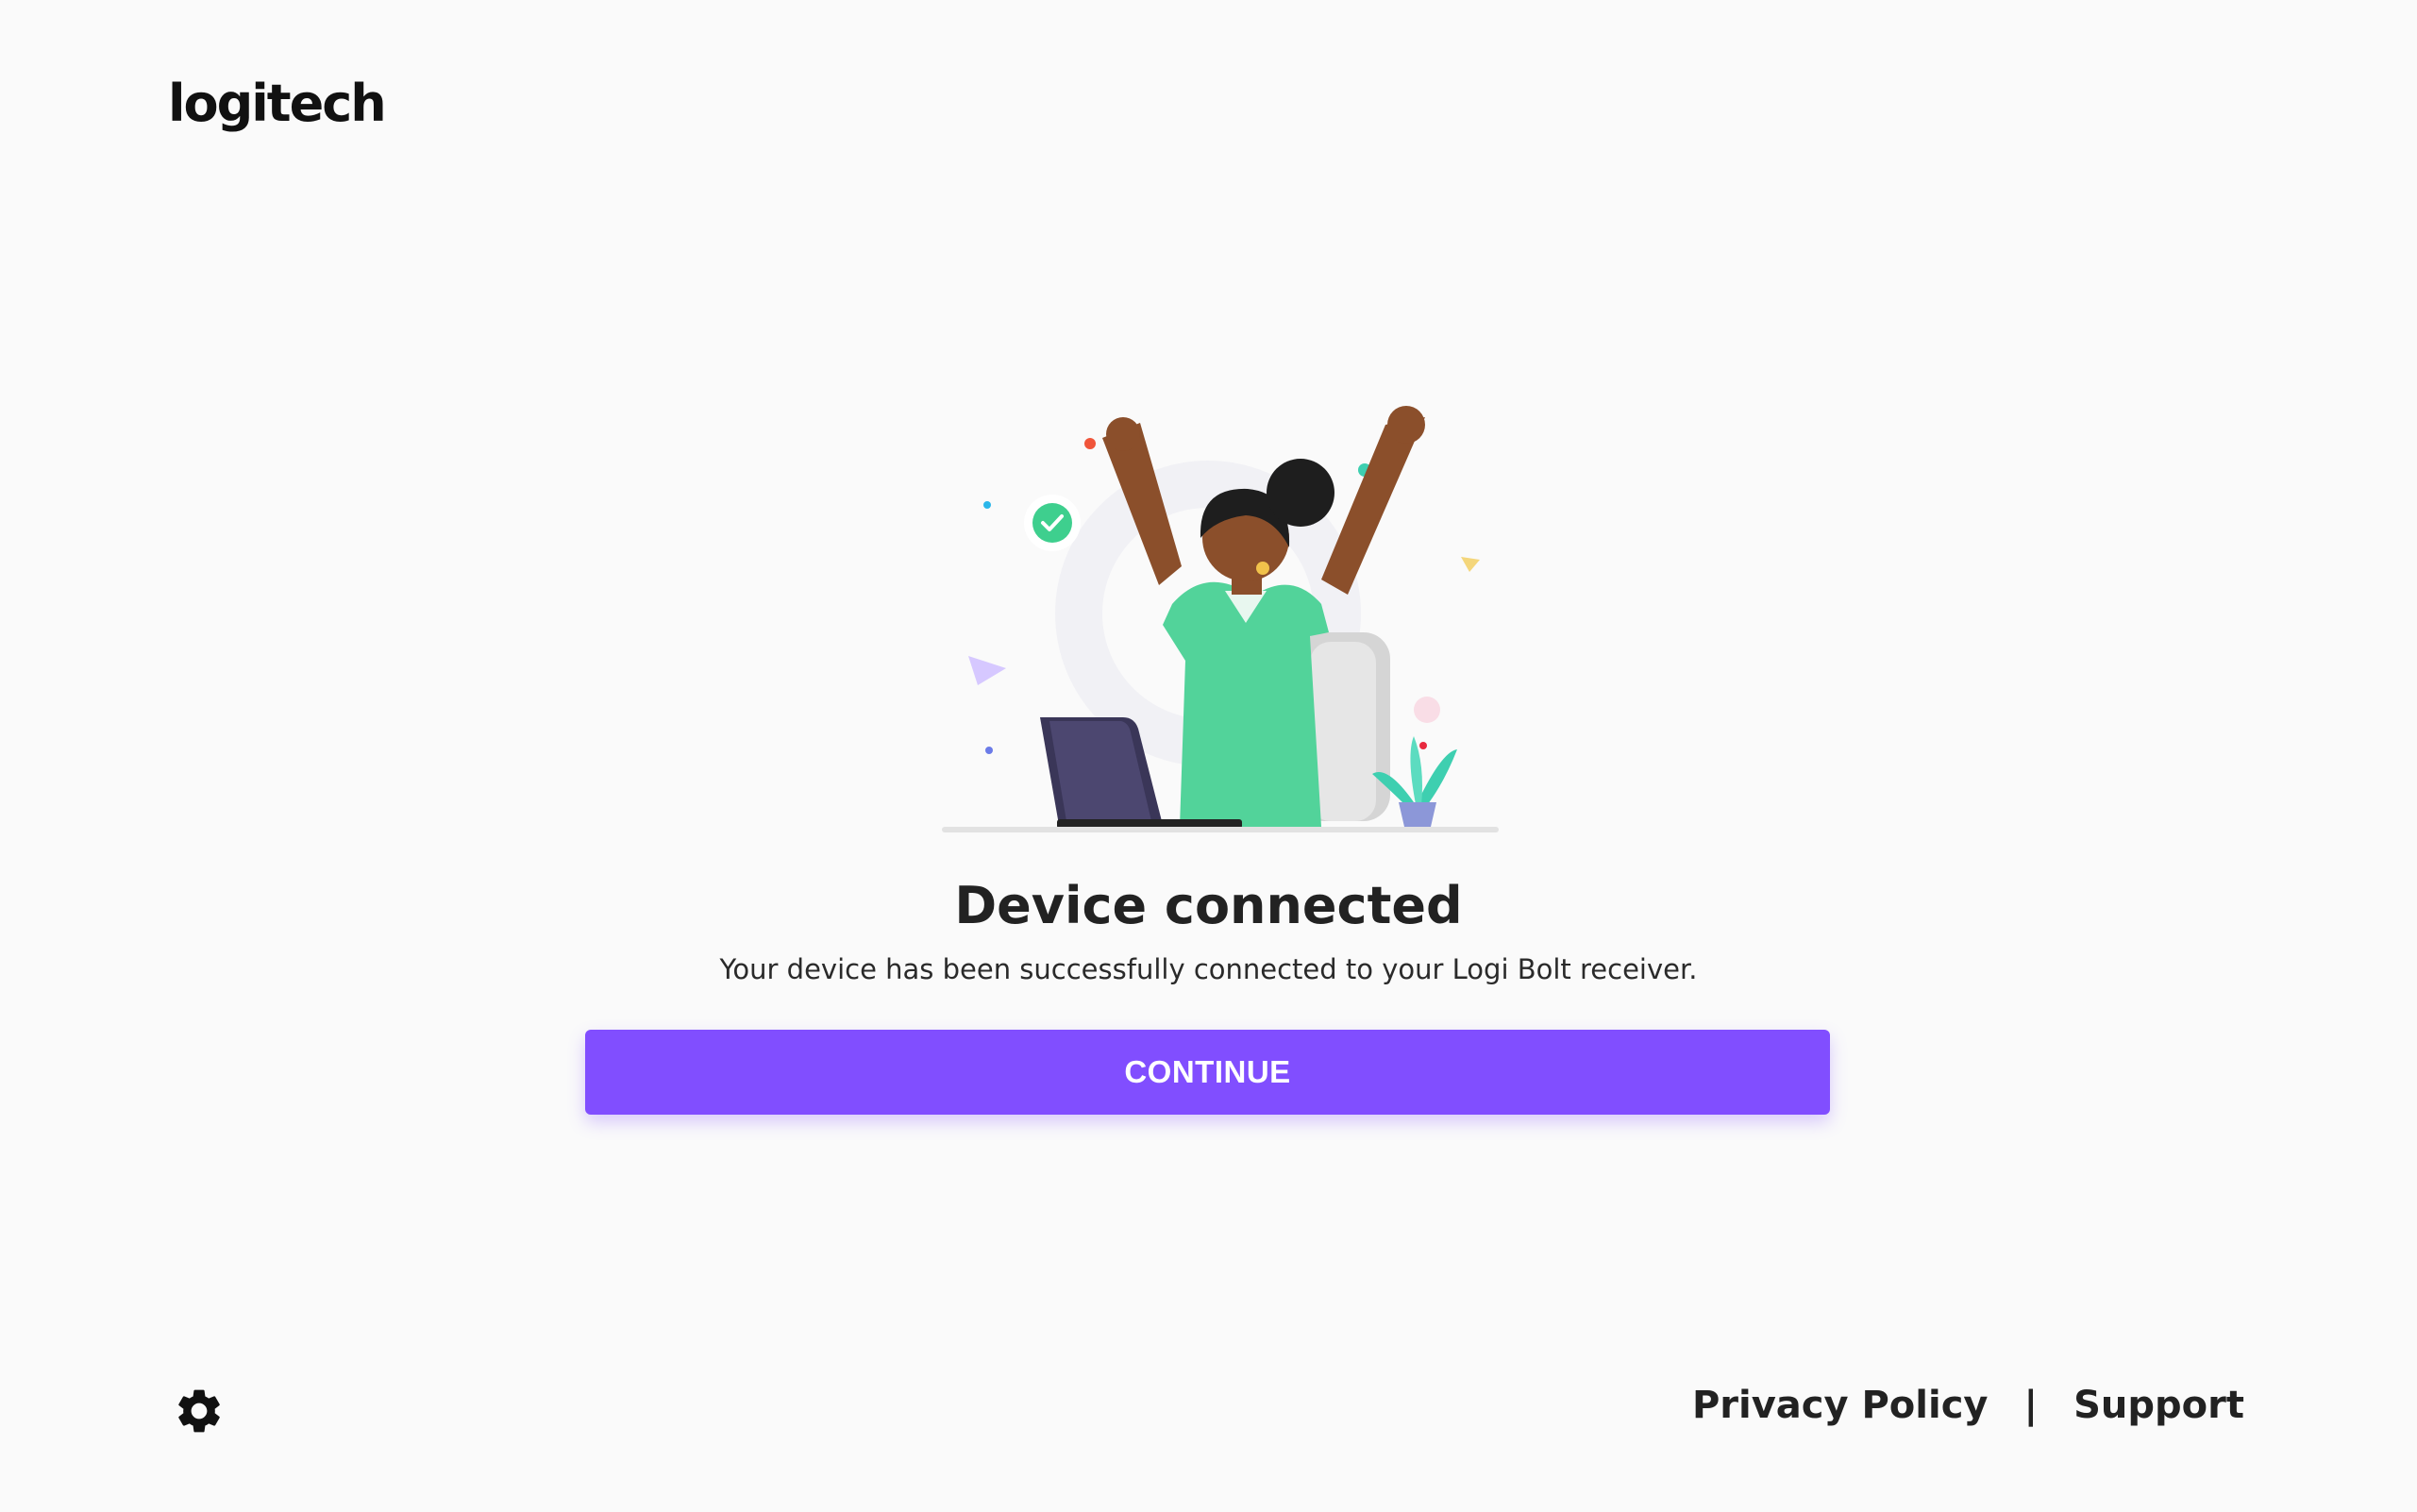 Image resolution: width=2417 pixels, height=1512 pixels. I want to click on logitech-logo: logitech, so click(277, 103).